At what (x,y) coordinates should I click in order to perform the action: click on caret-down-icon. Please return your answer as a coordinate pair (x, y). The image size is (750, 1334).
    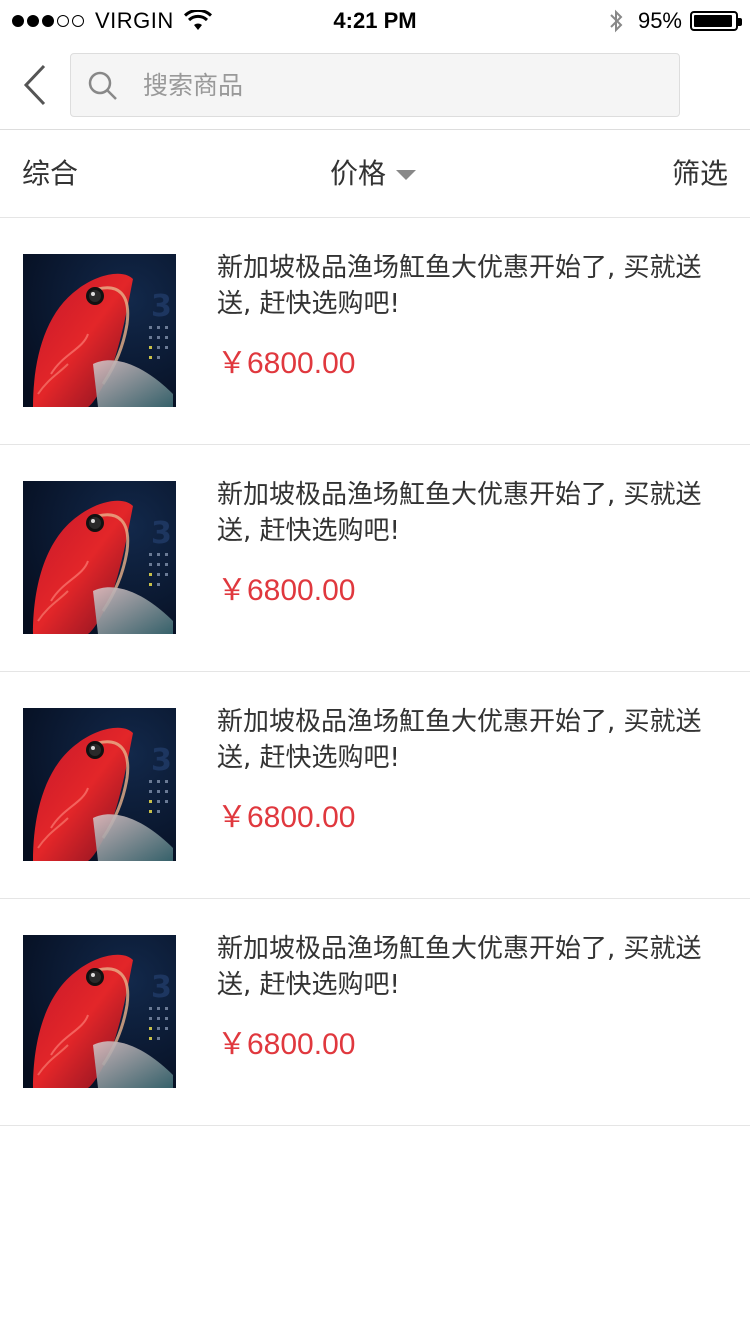
    Looking at the image, I should click on (406, 175).